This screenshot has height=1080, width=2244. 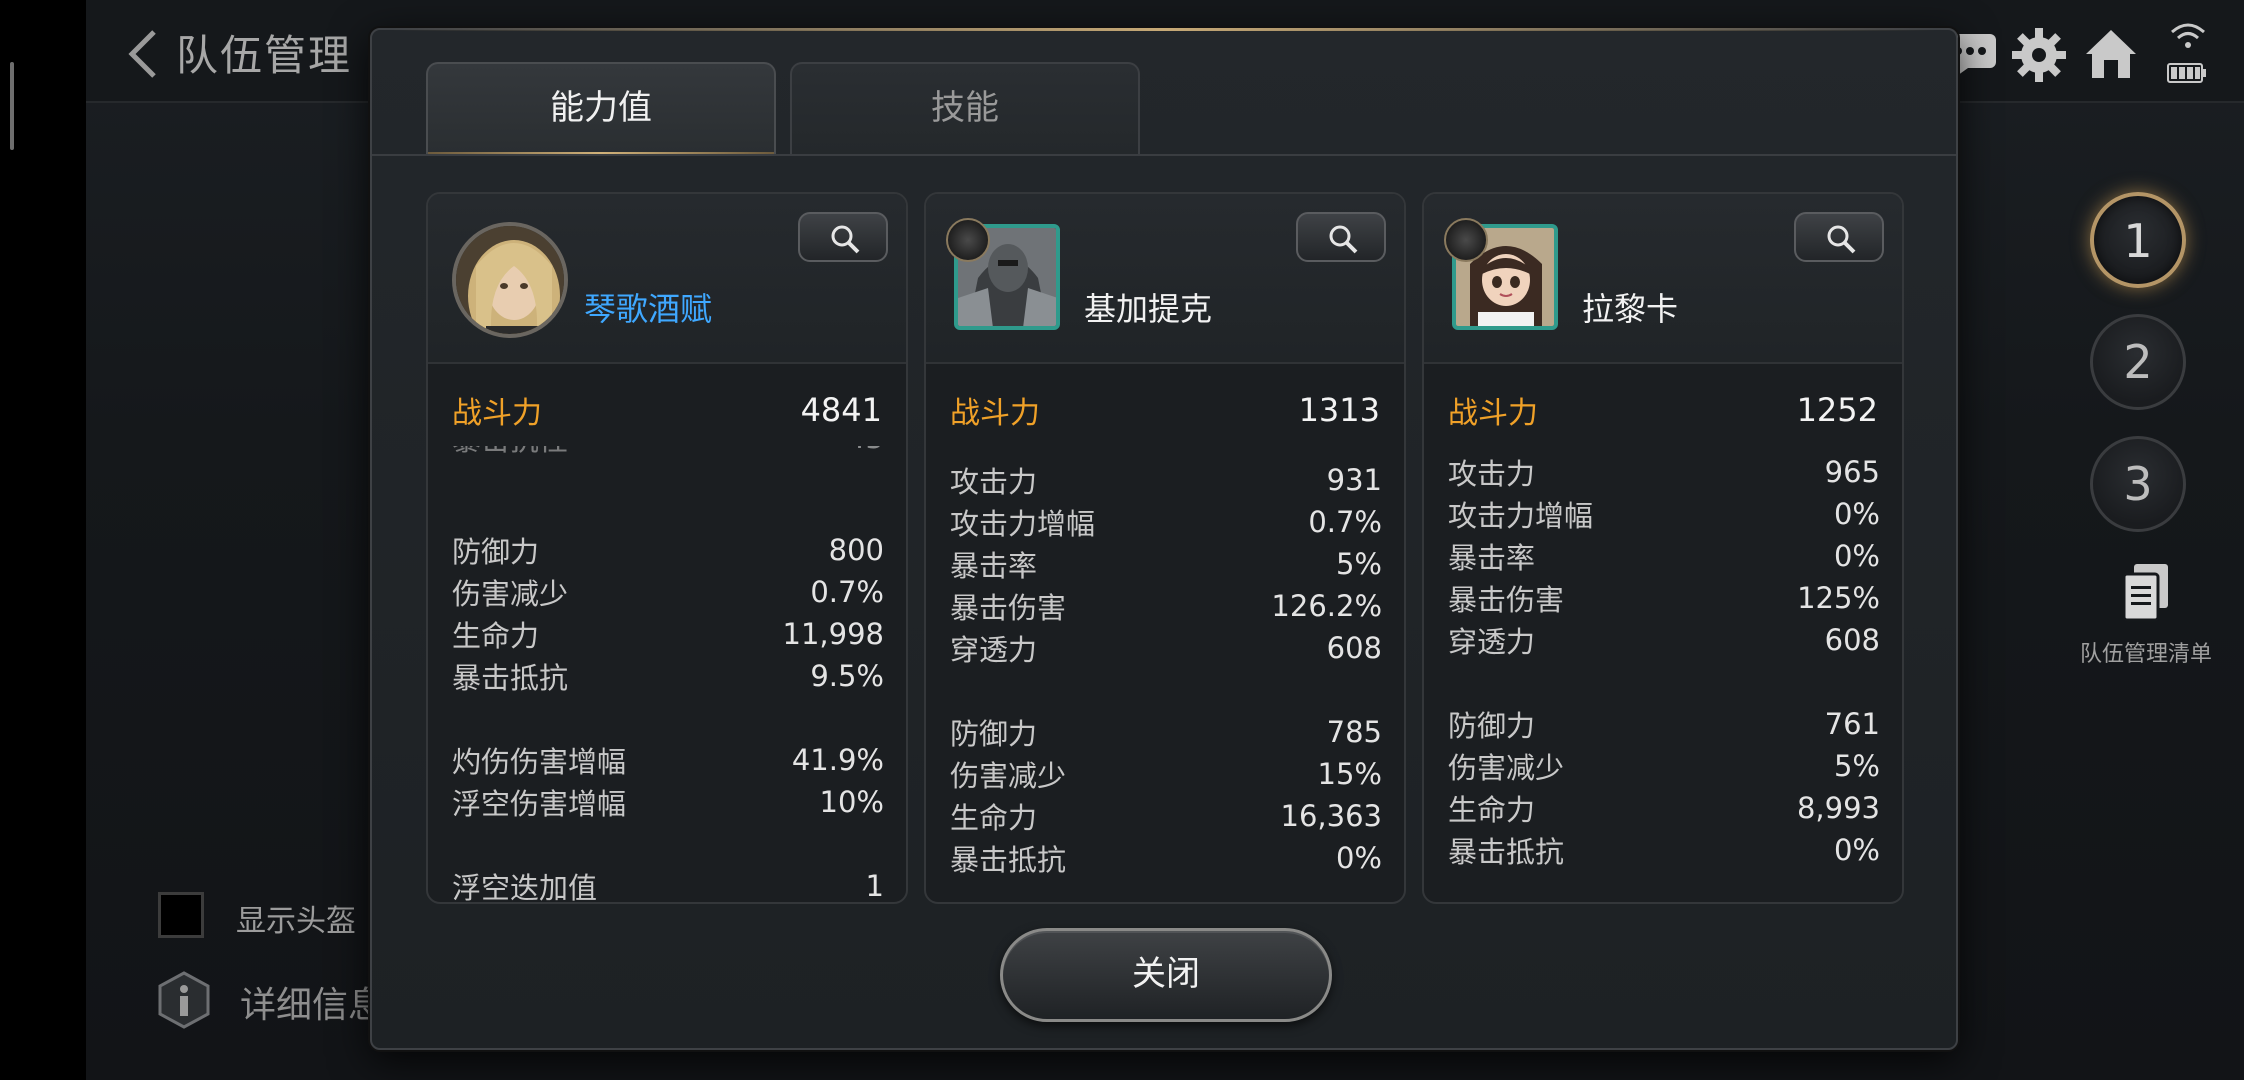 What do you see at coordinates (1166, 565) in the screenshot?
I see `stat-row: 暴击率 5%` at bounding box center [1166, 565].